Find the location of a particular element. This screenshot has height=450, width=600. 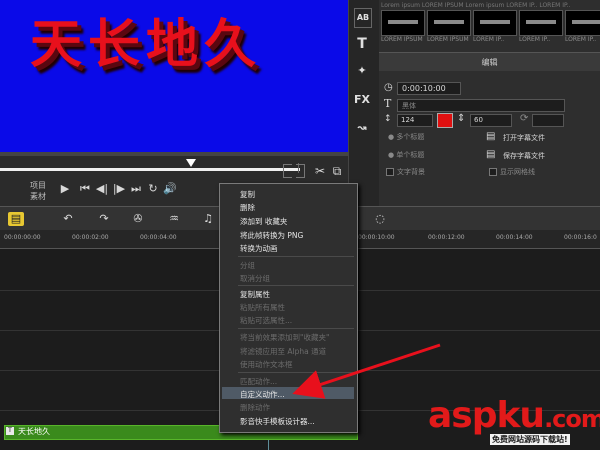

watermark-subtitle: 免费网站源码下载站! is located at coordinates (530, 439).